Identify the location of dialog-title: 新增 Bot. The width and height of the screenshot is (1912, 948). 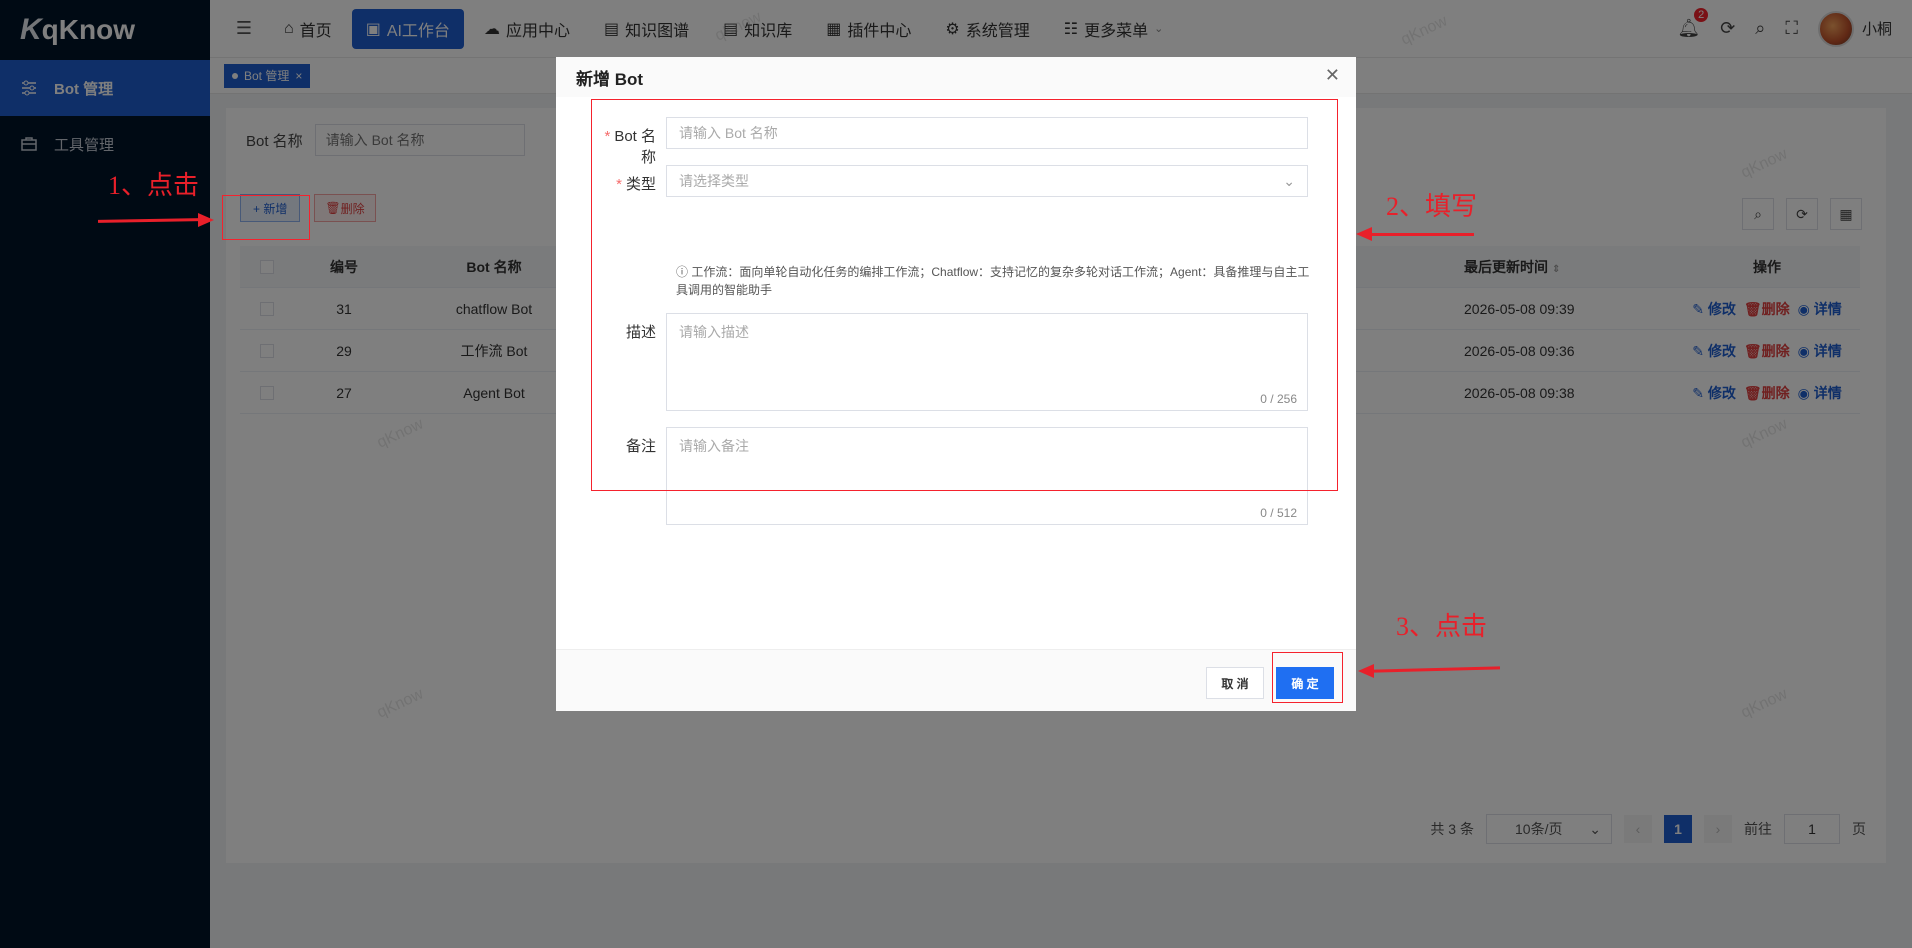
(956, 77).